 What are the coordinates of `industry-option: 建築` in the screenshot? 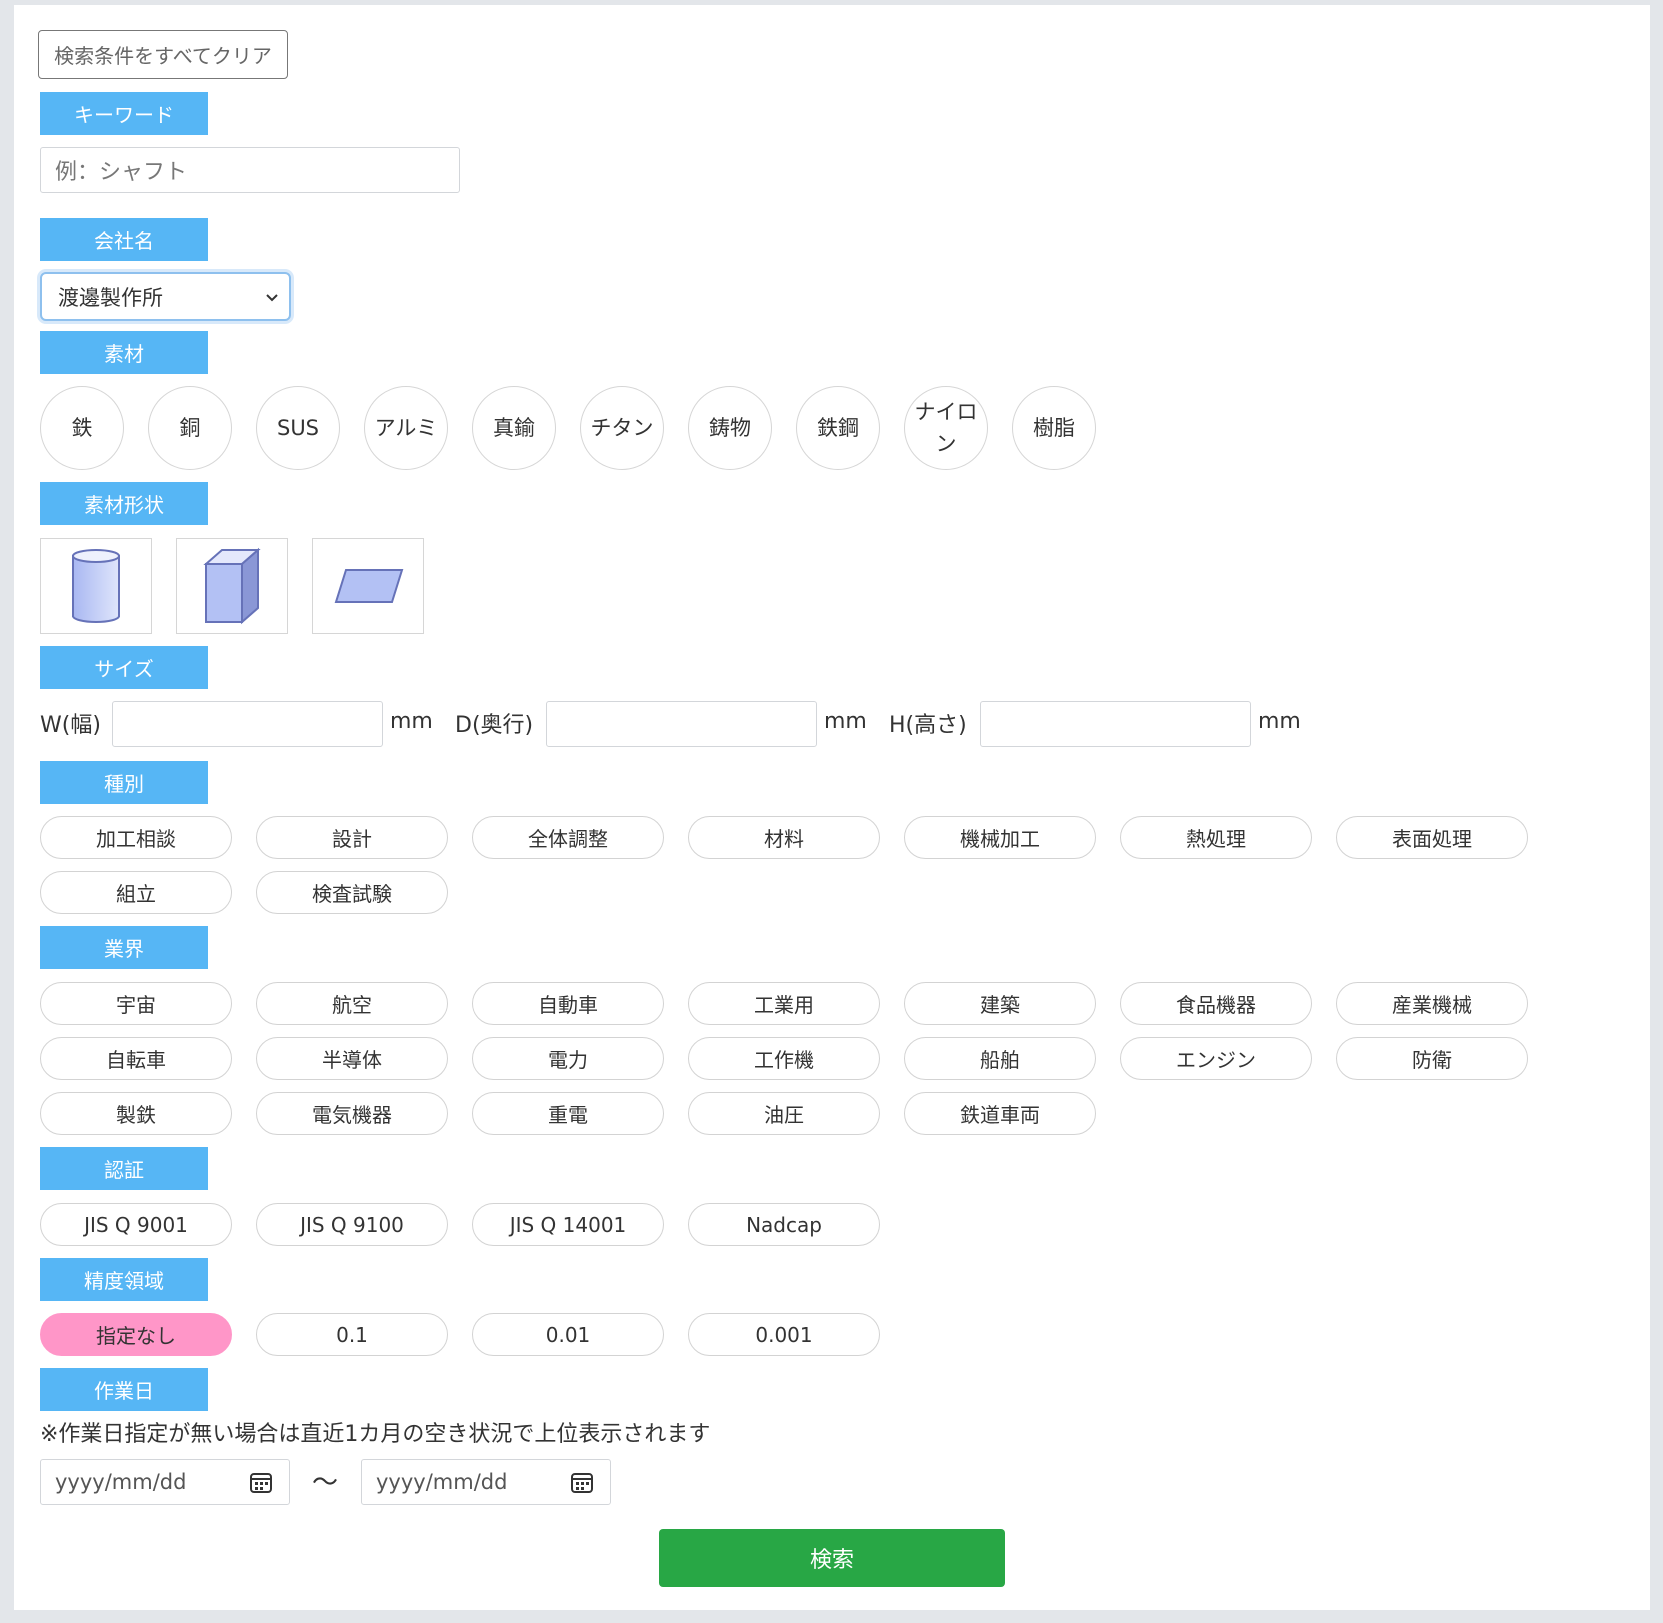 It's located at (1000, 1003).